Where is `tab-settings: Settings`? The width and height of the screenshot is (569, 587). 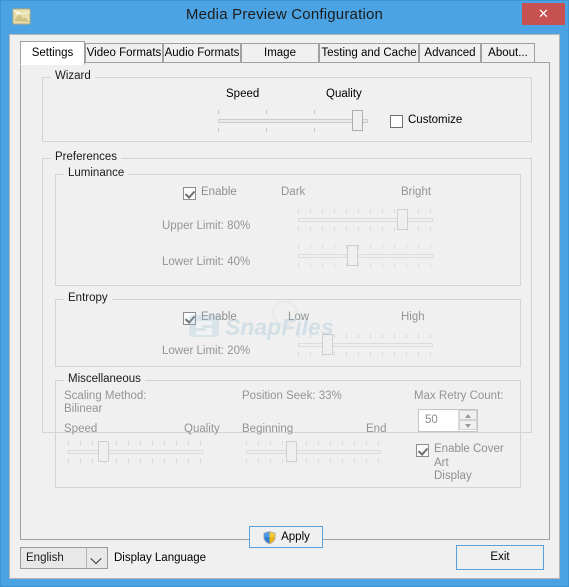 tab-settings: Settings is located at coordinates (52, 53).